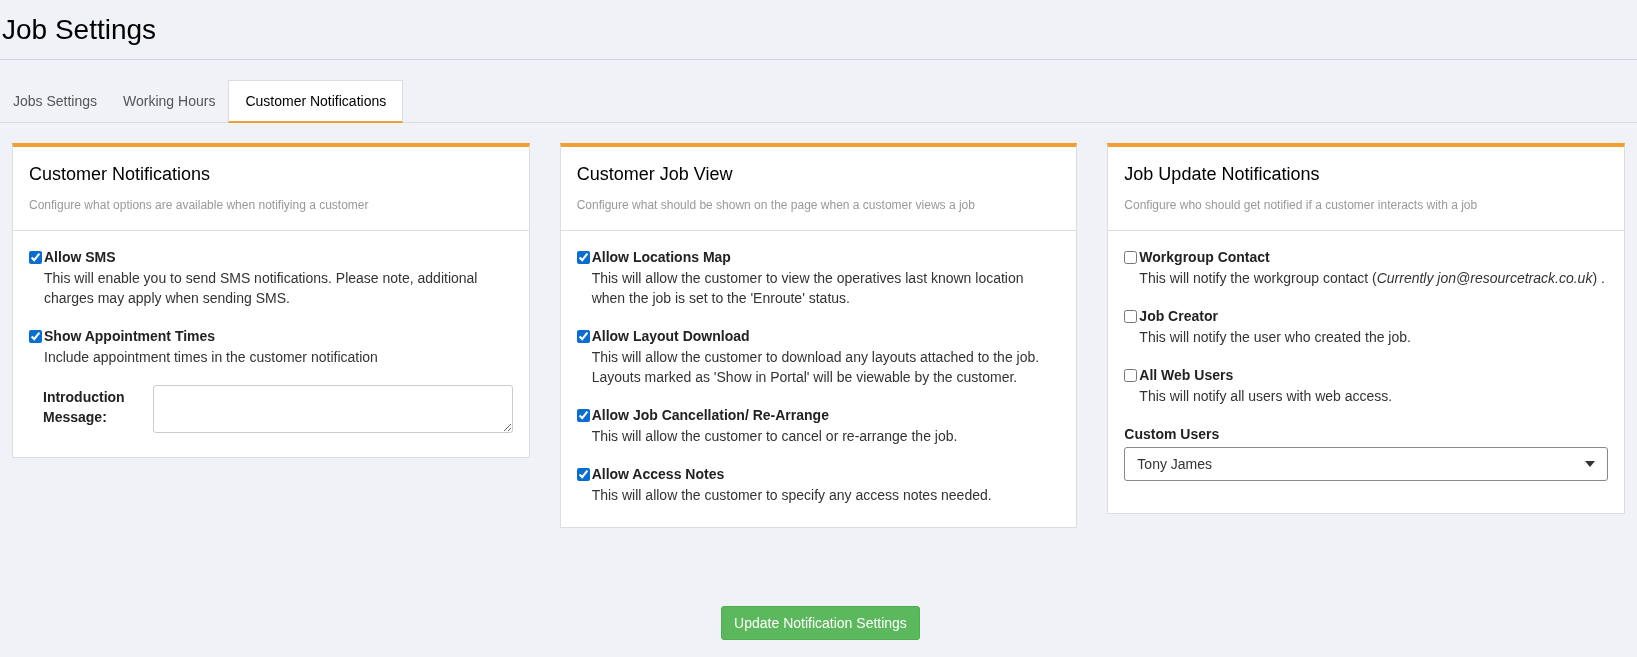  I want to click on option-label: Show Appointment Times, so click(130, 336).